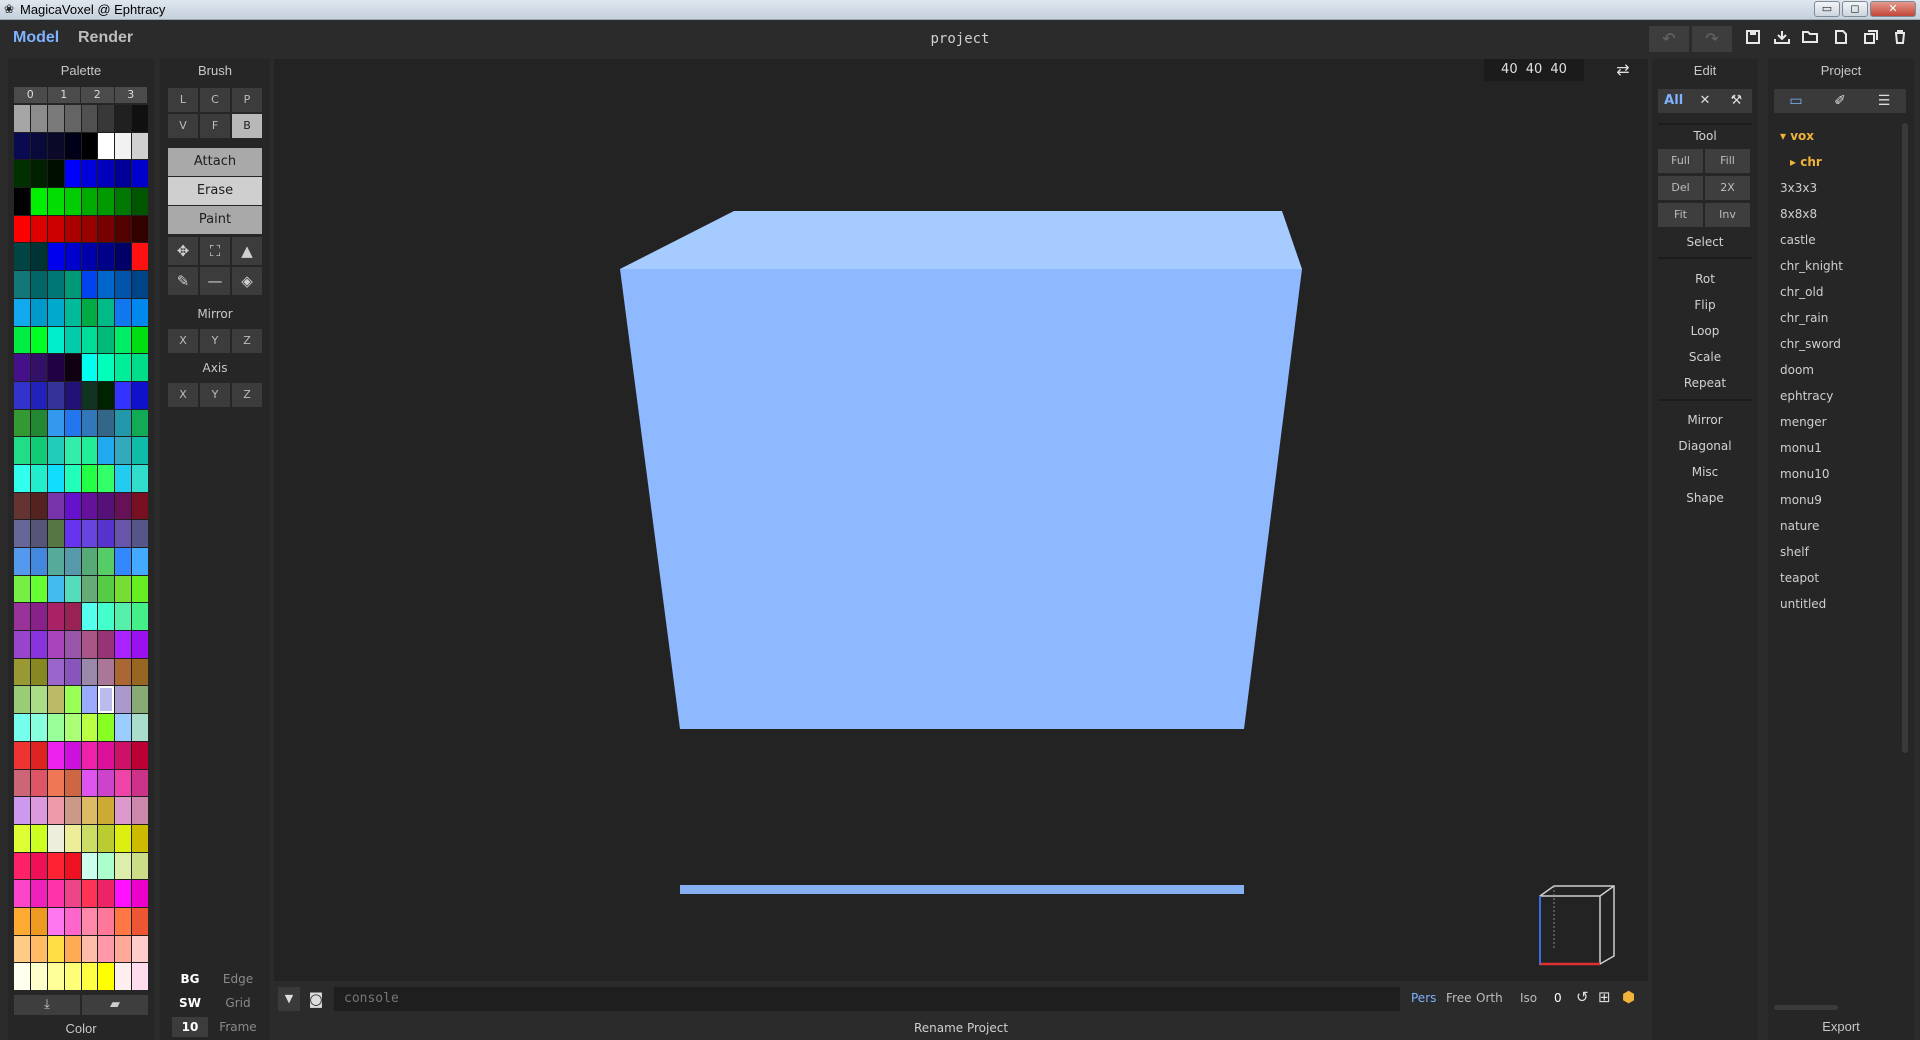 The image size is (1920, 1040). What do you see at coordinates (215, 191) in the screenshot?
I see `erase-button: Erase` at bounding box center [215, 191].